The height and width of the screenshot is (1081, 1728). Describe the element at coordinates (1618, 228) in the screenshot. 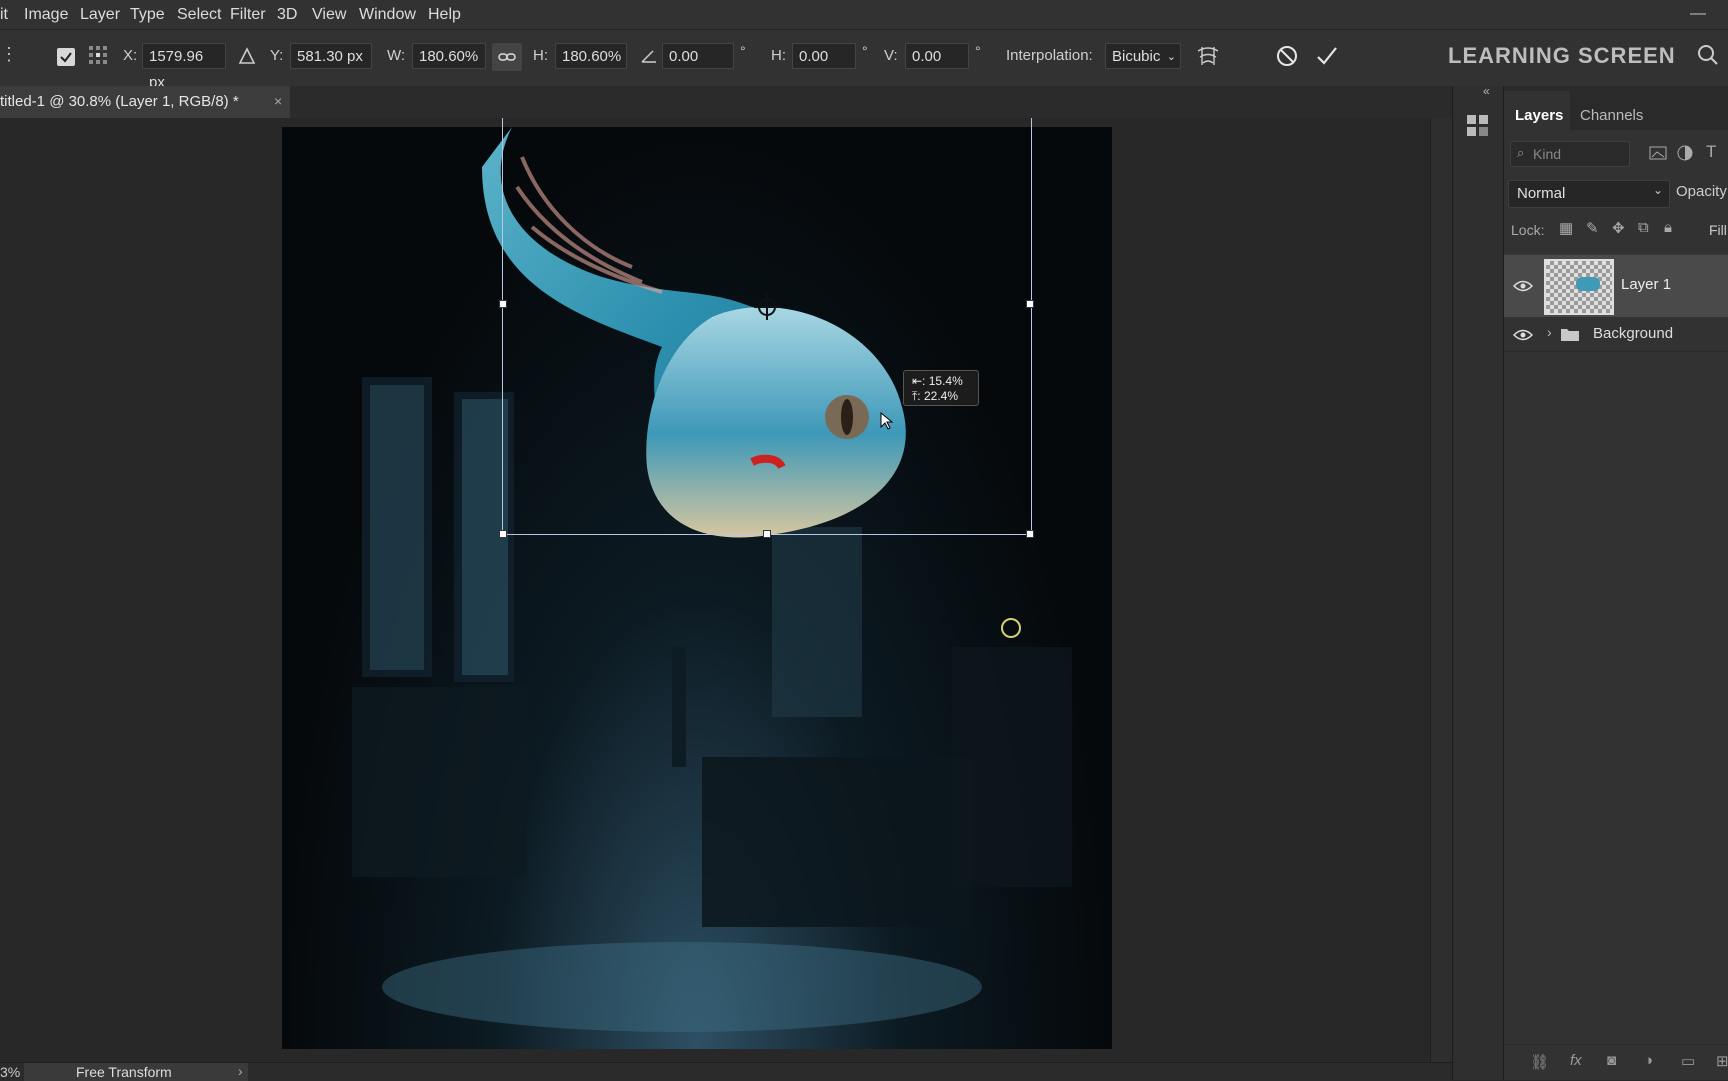

I see `lock-position-icon: ✥` at that location.